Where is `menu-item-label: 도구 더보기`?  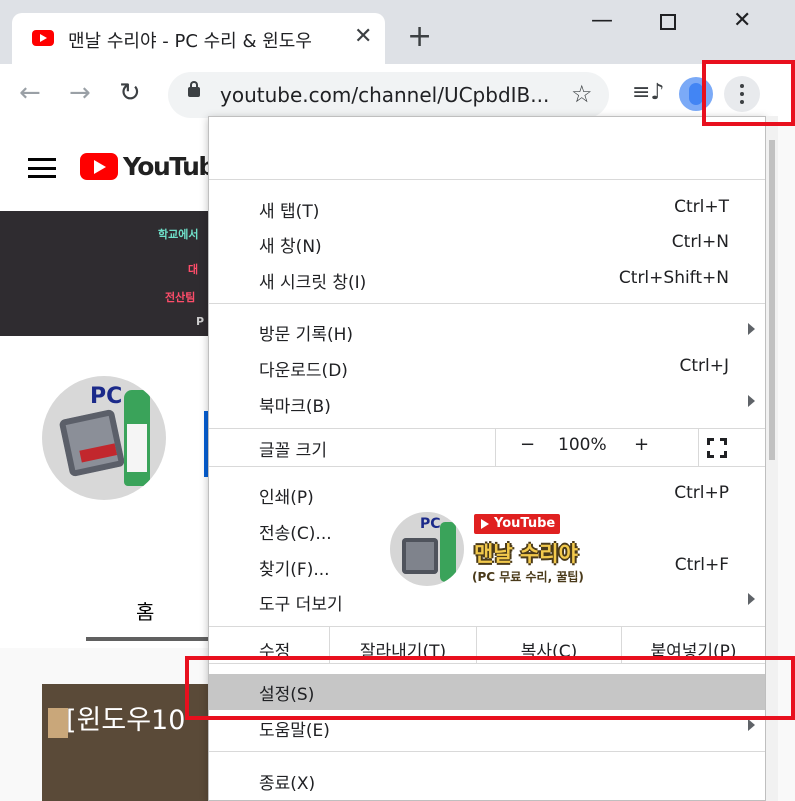
menu-item-label: 도구 더보기 is located at coordinates (301, 605).